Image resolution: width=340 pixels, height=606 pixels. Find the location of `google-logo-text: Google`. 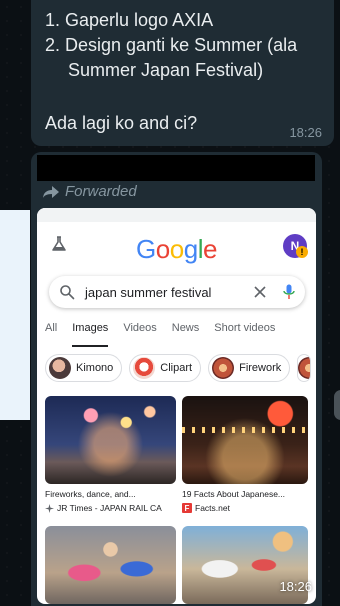

google-logo-text: Google is located at coordinates (176, 249).